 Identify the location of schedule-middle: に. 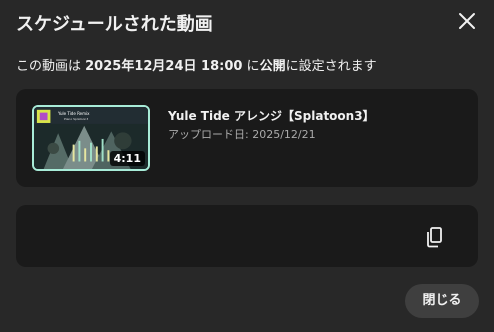
(251, 66).